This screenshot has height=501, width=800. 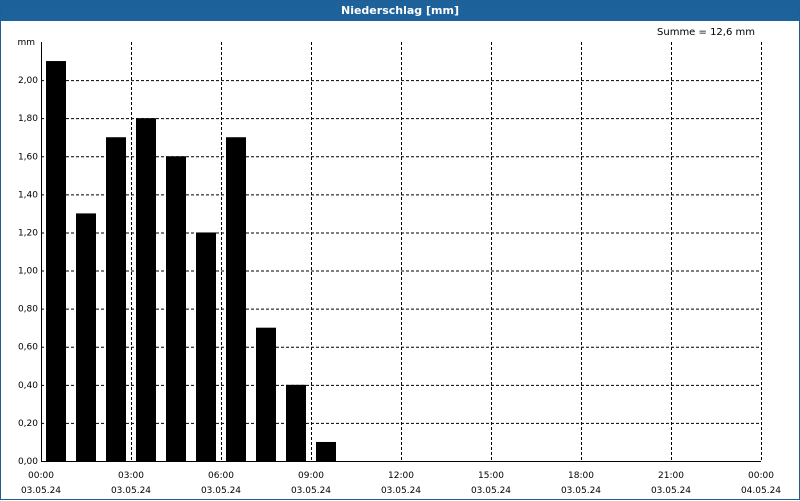 I want to click on x-tick-time-label: 15:00, so click(x=491, y=476).